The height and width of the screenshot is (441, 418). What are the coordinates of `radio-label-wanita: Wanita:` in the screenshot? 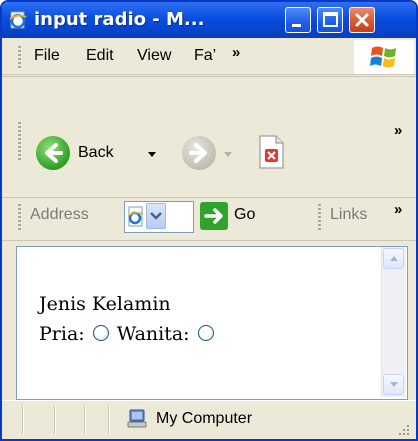 It's located at (153, 334).